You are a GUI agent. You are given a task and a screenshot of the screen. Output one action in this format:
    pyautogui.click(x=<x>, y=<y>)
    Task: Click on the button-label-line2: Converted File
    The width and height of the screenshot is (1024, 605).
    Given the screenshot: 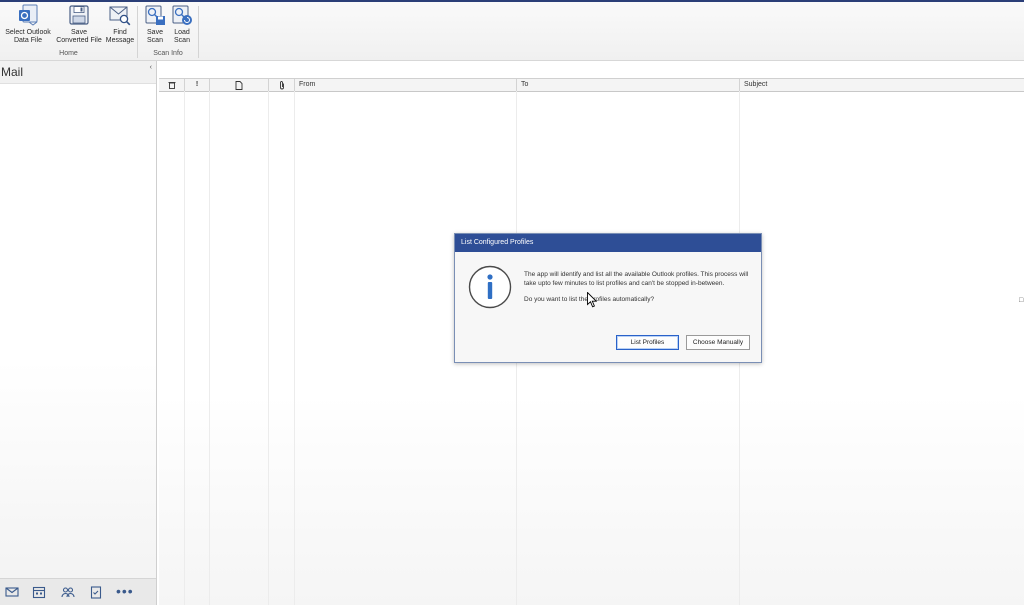 What is the action you would take?
    pyautogui.click(x=79, y=40)
    